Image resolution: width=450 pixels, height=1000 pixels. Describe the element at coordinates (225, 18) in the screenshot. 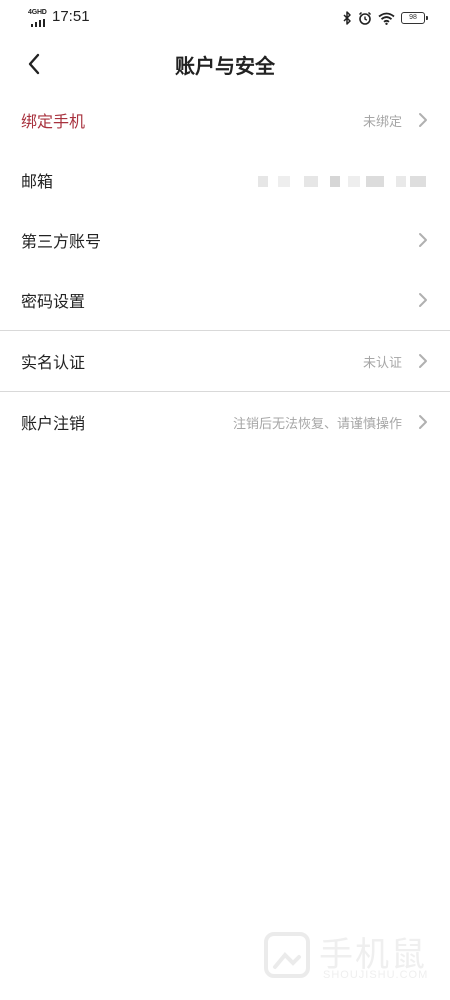

I see `status-bar: 4GHD 17:51 98` at that location.